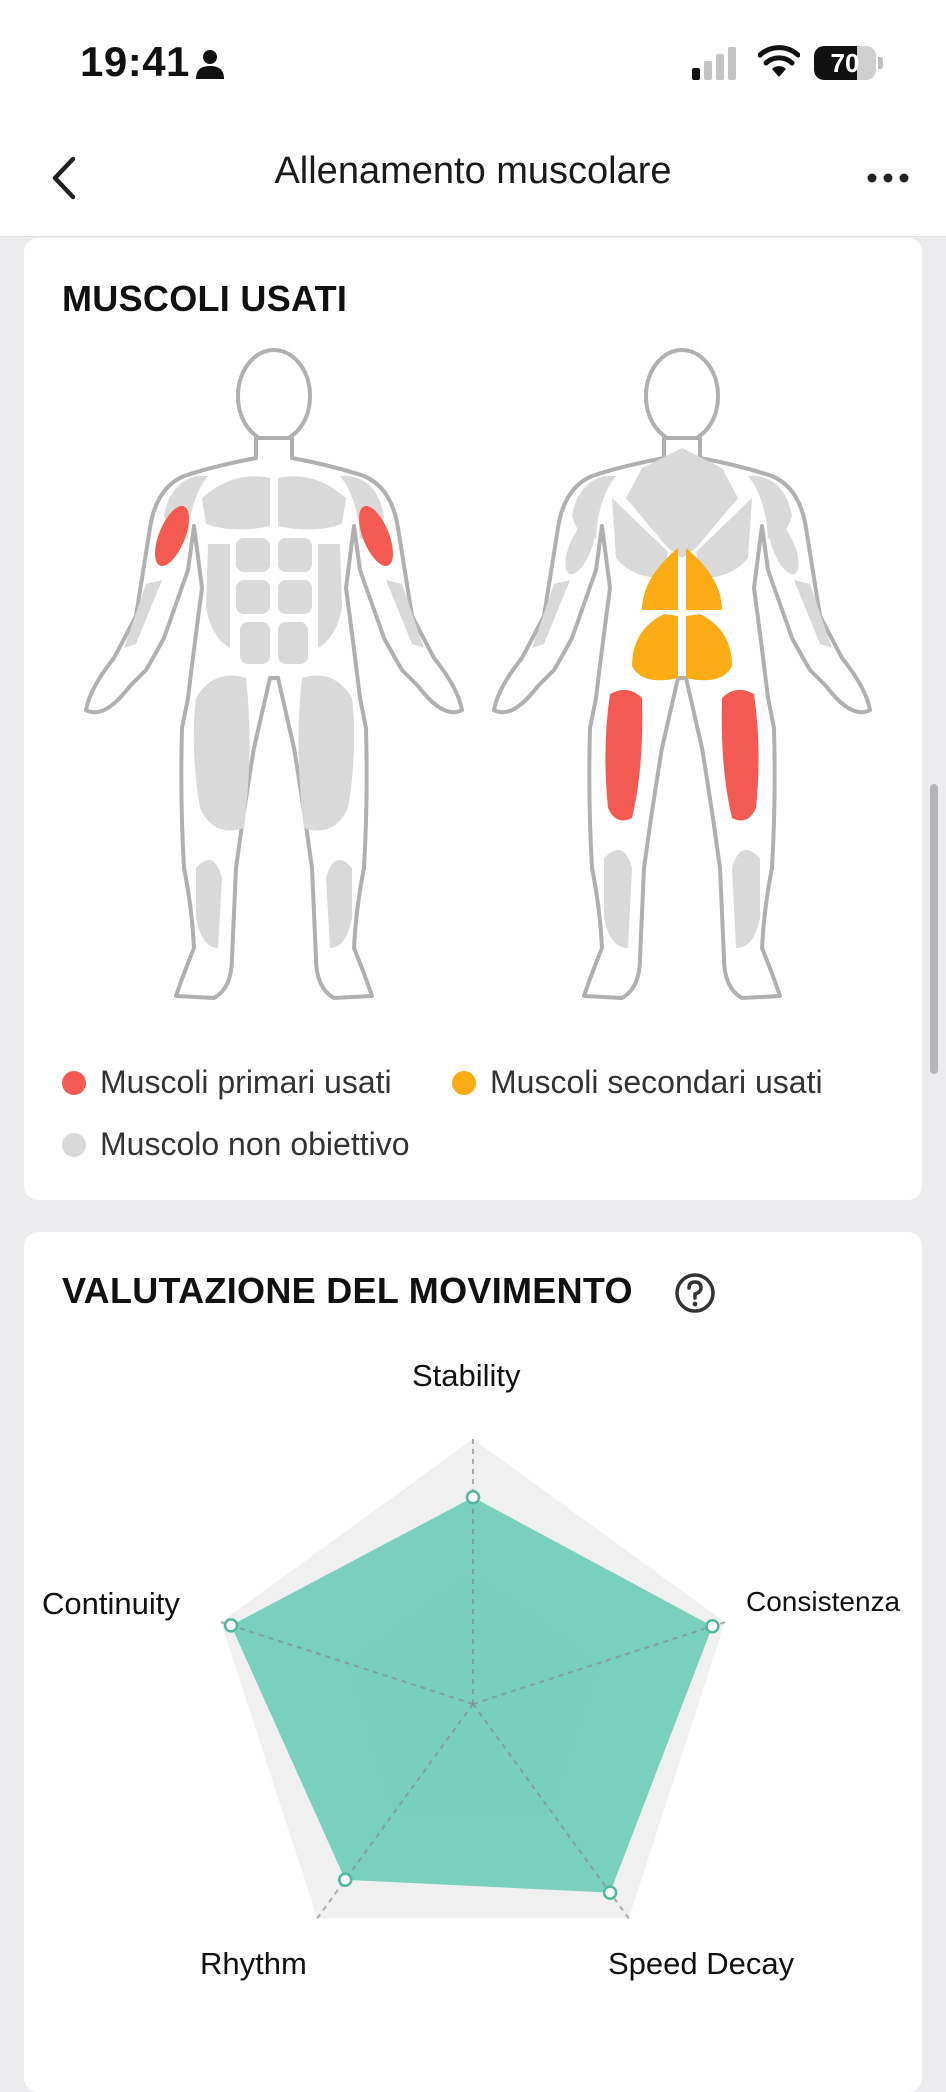 The image size is (946, 2092). I want to click on person-icon, so click(210, 64).